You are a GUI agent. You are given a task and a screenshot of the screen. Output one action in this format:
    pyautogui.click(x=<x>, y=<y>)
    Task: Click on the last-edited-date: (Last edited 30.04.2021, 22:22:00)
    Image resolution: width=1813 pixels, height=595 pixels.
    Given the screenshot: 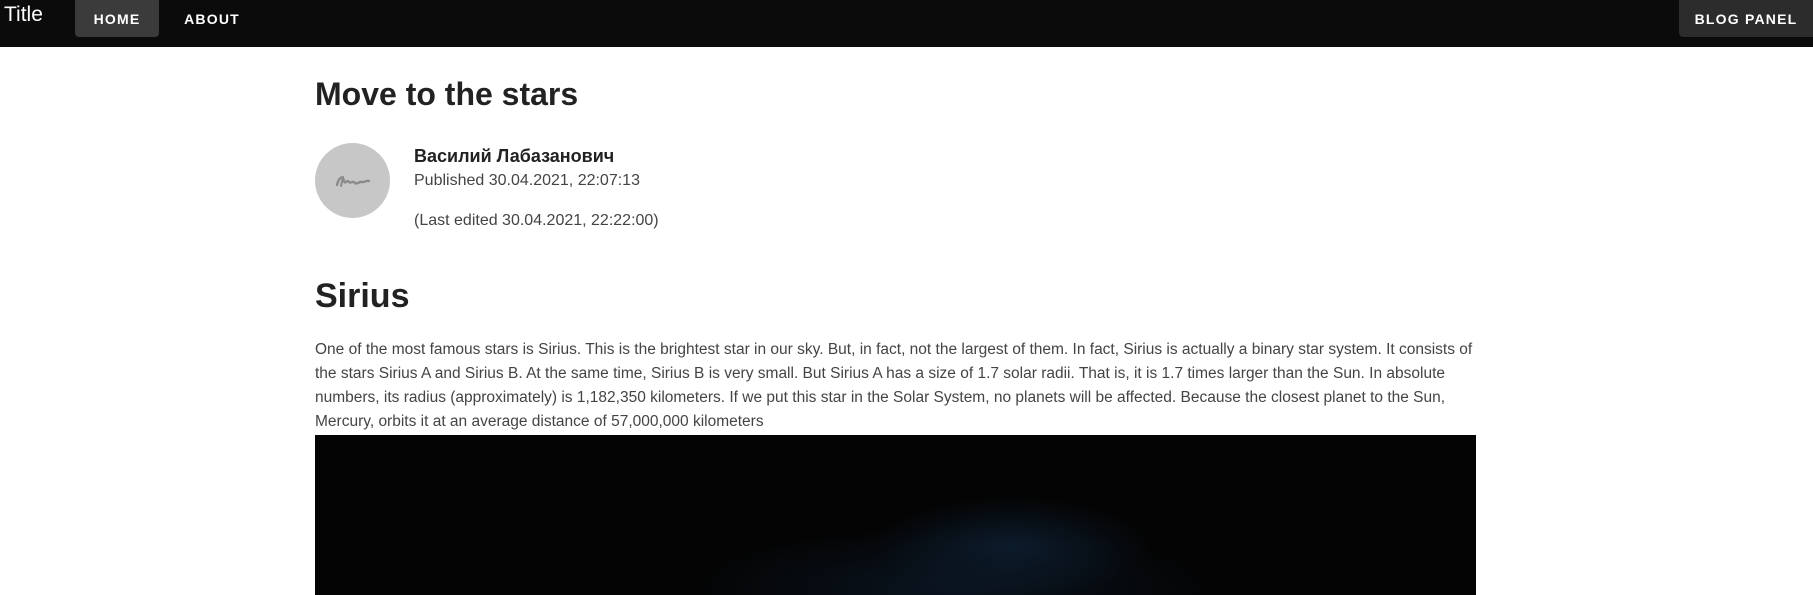 What is the action you would take?
    pyautogui.click(x=536, y=220)
    